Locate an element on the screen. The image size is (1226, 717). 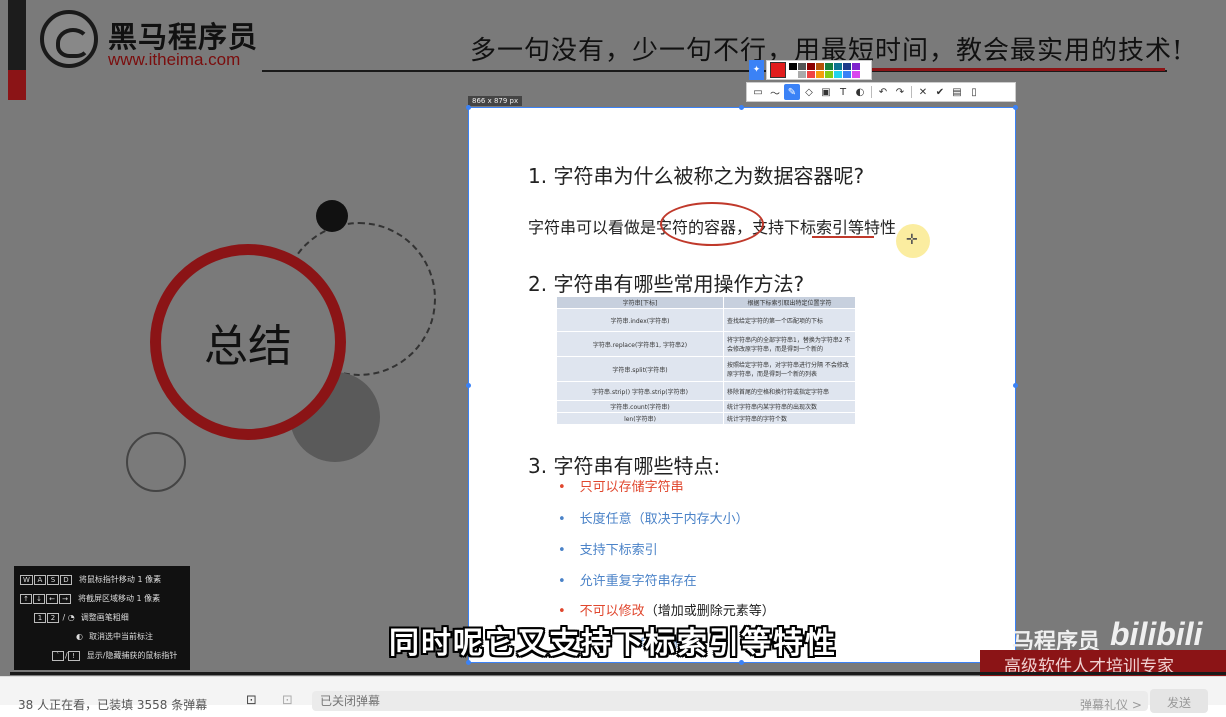
header-rule-accent is located at coordinates (1012, 69).